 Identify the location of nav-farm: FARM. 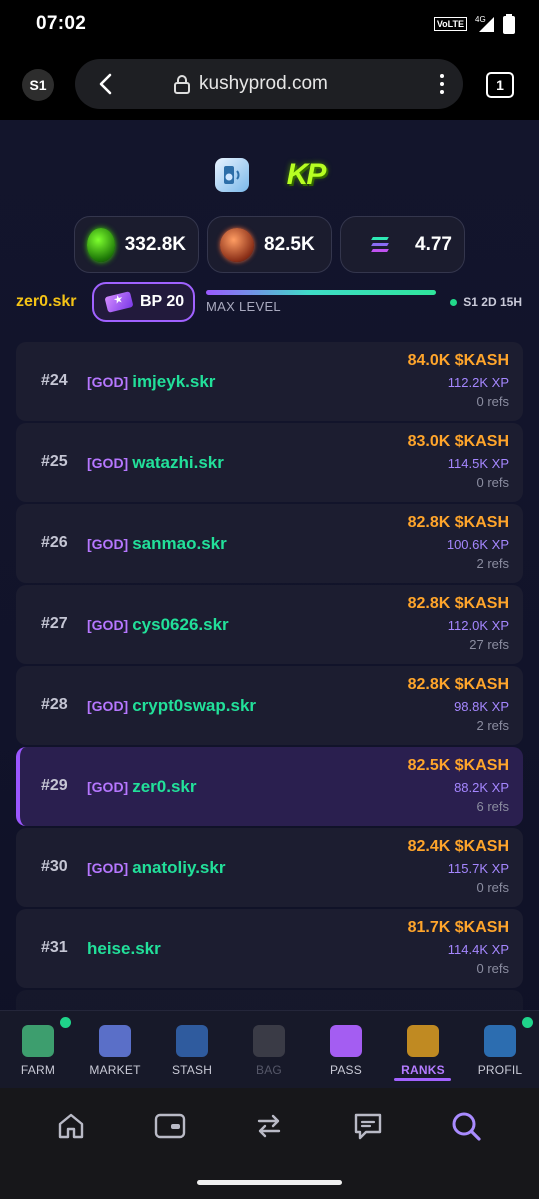
(38, 1050).